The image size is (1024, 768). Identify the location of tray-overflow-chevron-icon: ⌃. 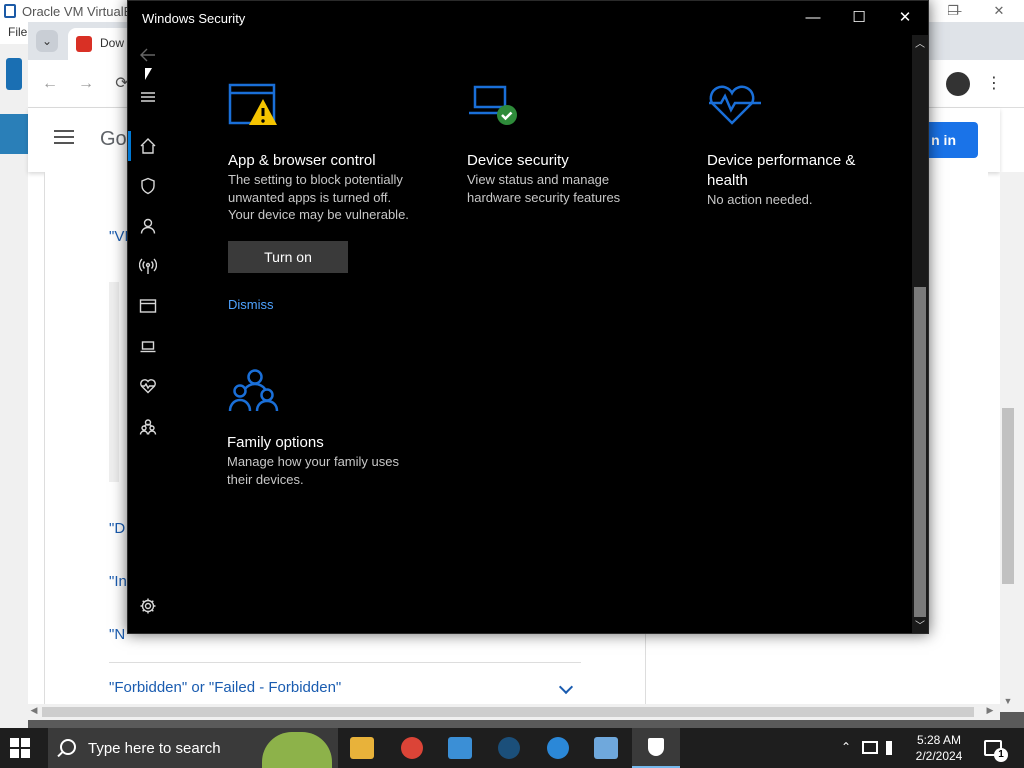
(846, 754).